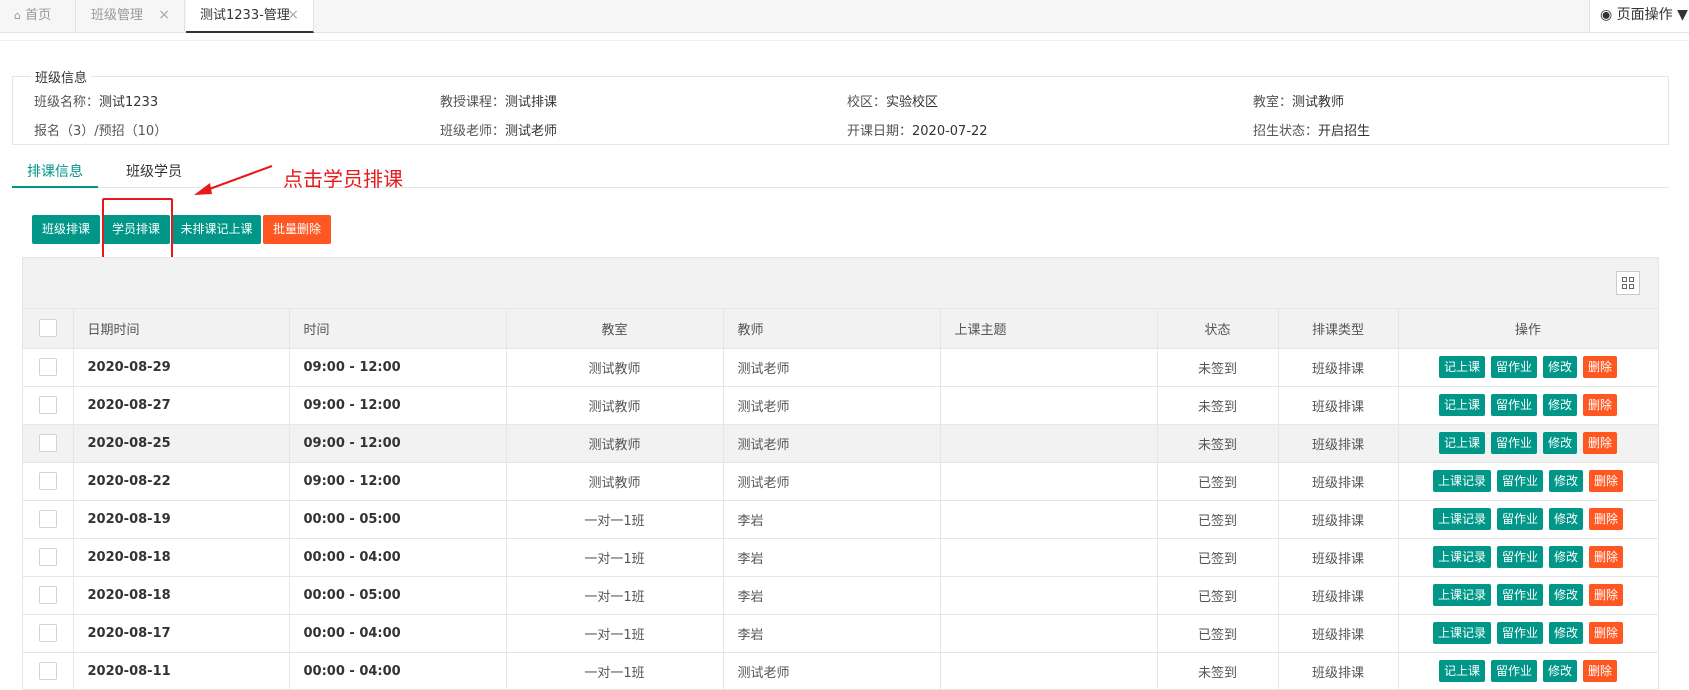  I want to click on info-class-name: 班级名称：测试1233, so click(96, 102).